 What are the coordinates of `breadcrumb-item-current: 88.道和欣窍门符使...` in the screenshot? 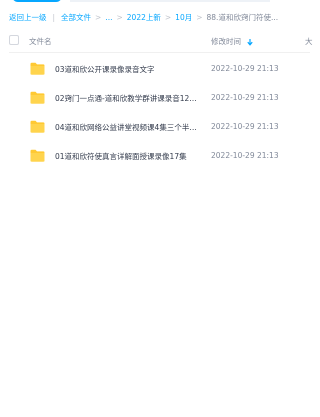 It's located at (242, 17).